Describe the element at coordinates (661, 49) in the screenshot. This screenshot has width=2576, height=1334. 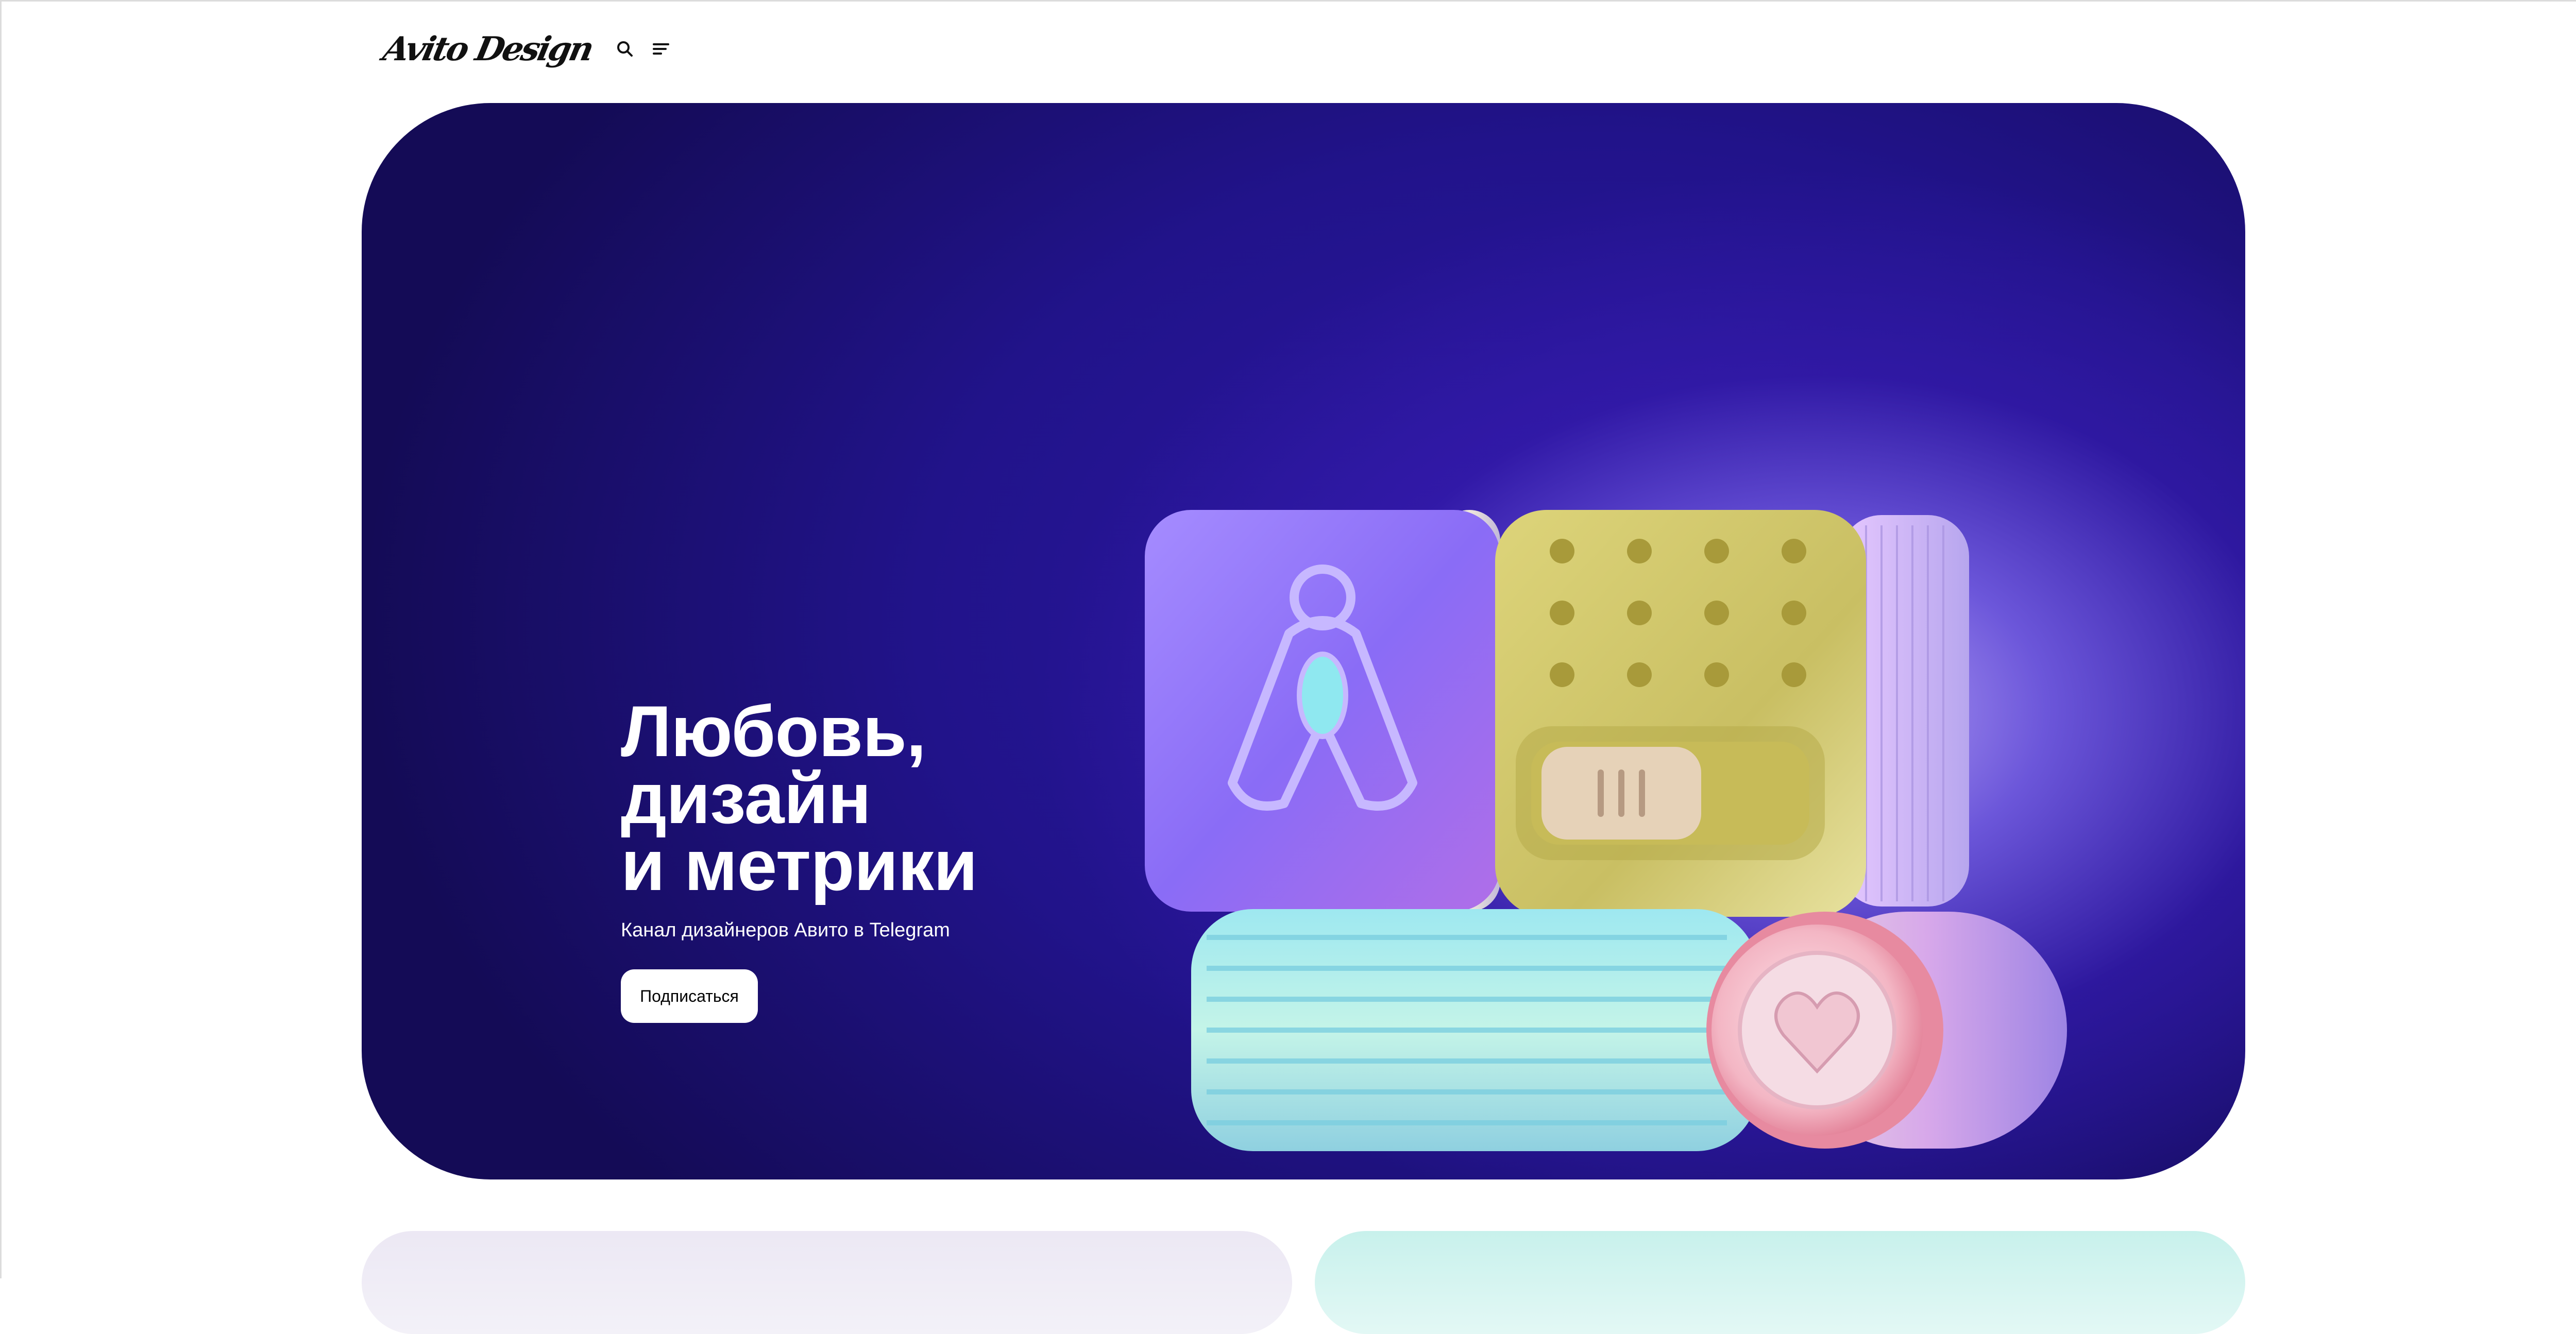
I see `menu-icon` at that location.